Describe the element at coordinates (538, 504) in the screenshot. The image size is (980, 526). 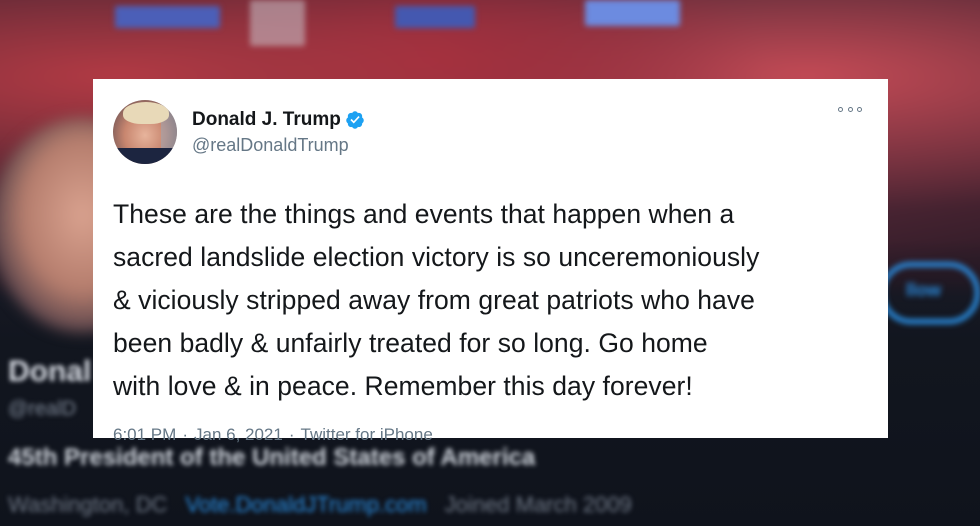
I see `background-joined-date: Joined March 2009` at that location.